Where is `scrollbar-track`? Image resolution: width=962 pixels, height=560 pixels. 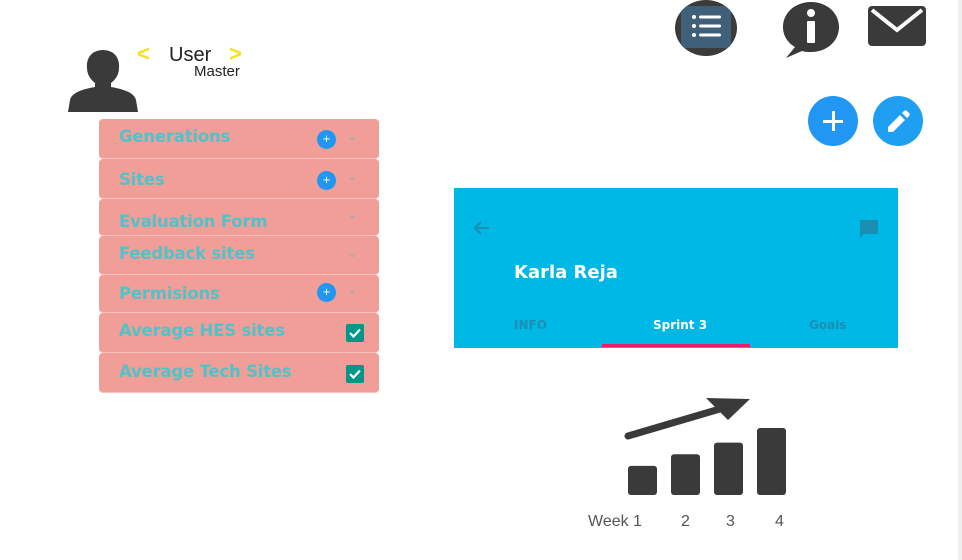
scrollbar-track is located at coordinates (960, 280).